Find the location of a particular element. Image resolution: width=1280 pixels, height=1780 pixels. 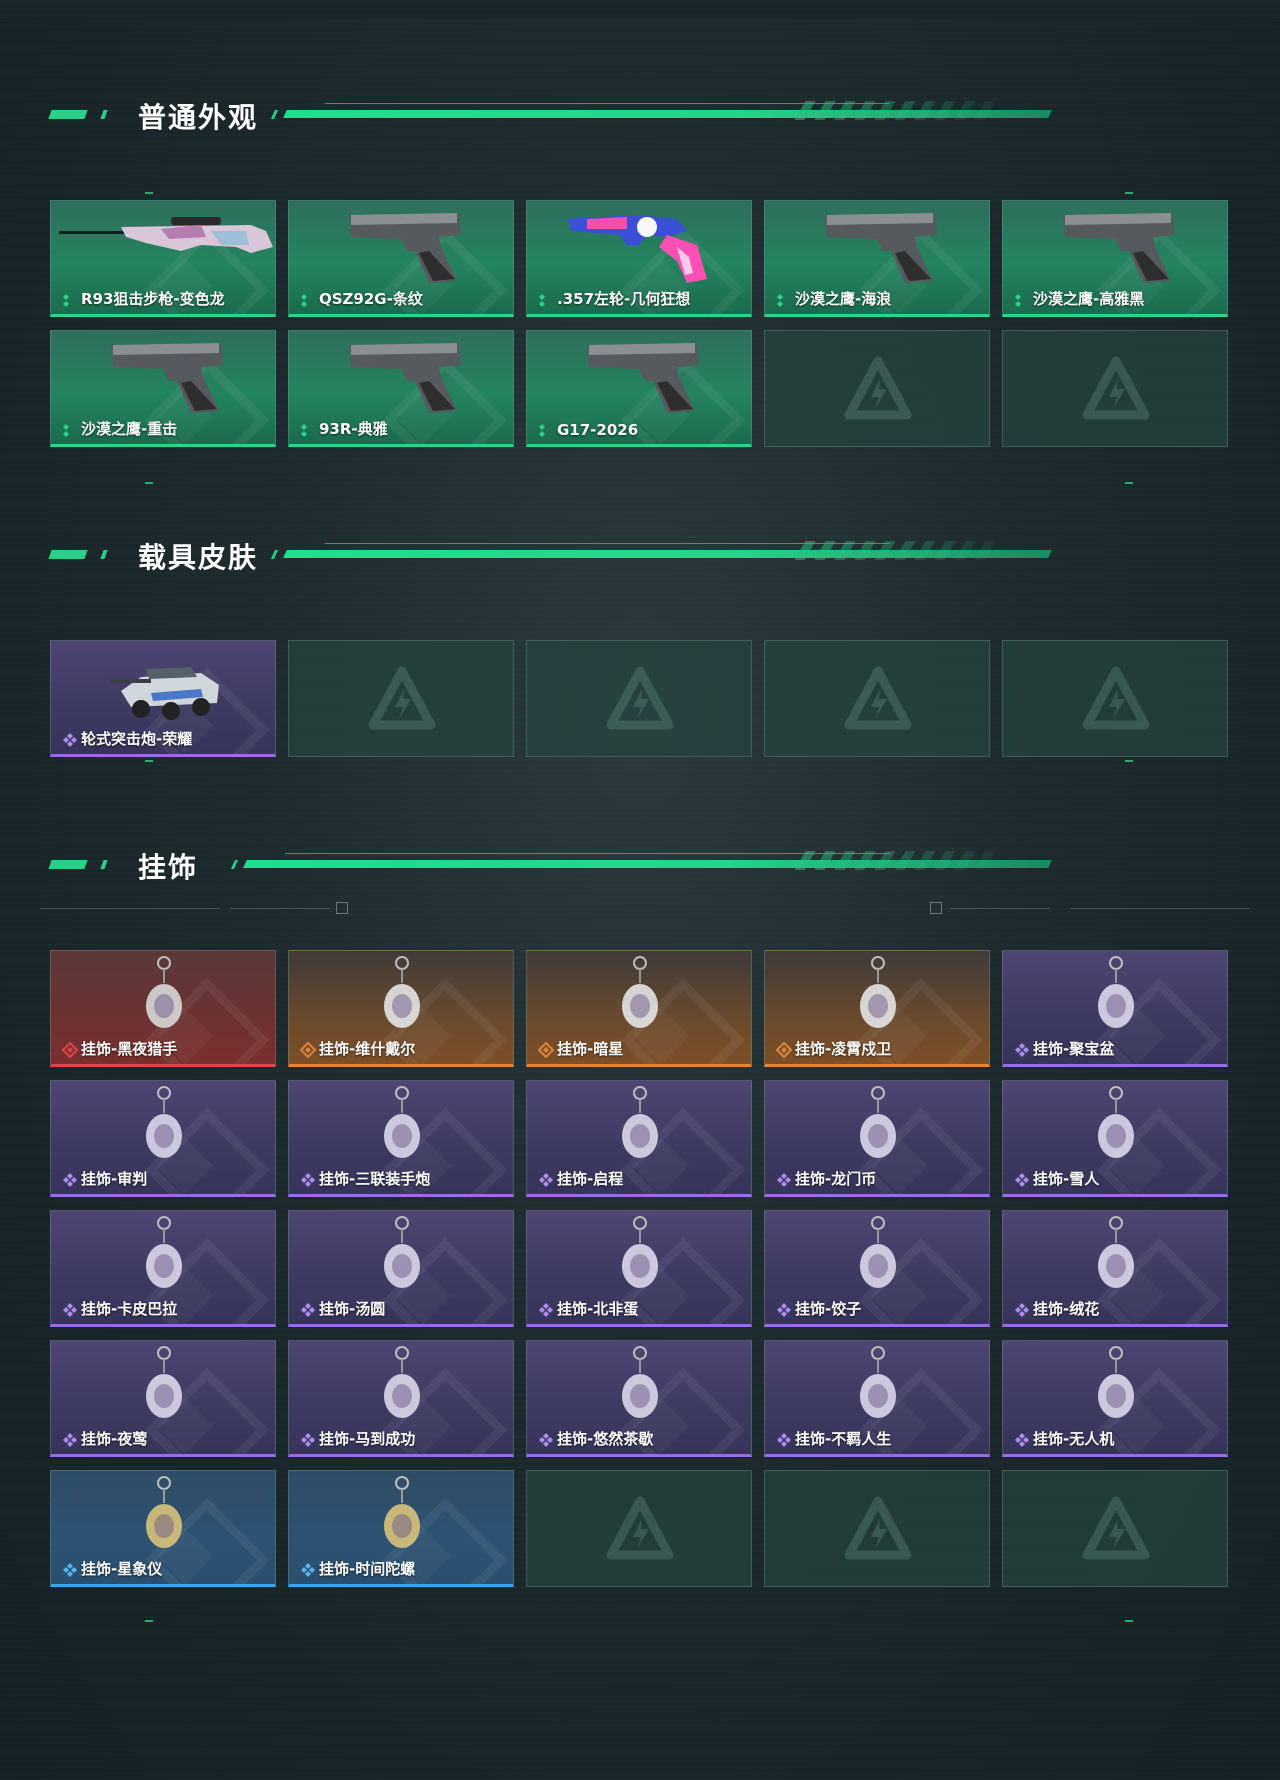

item-card: 挂饰-凌霄戍卫 is located at coordinates (877, 1008).